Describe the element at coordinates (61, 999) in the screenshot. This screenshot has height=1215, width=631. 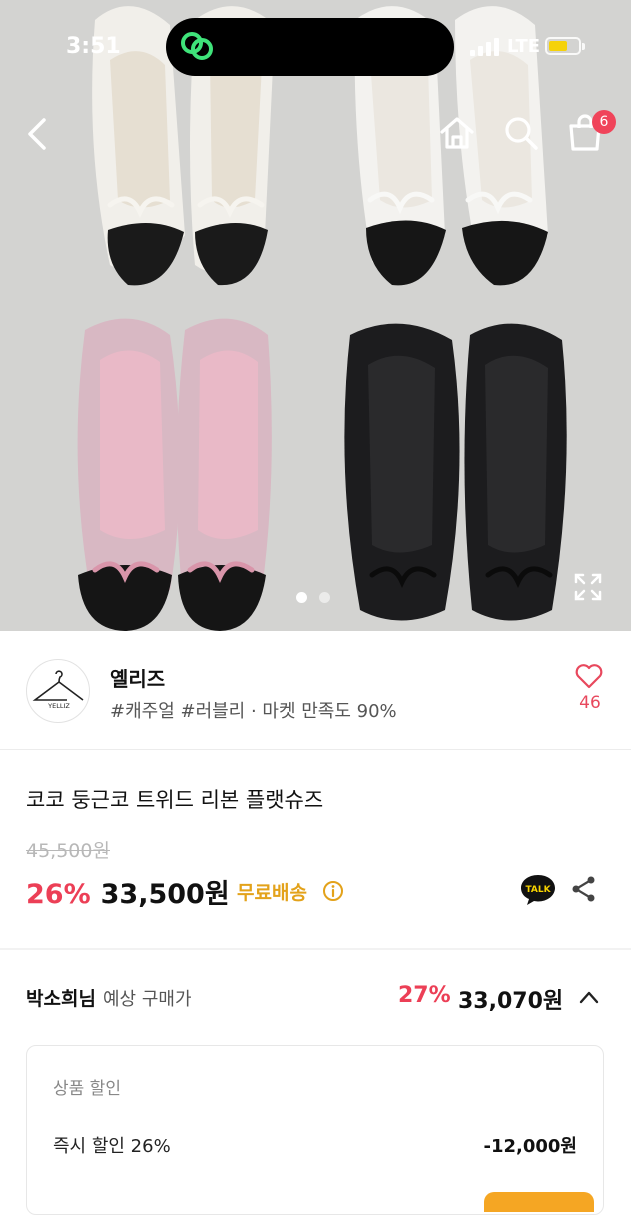
I see `user-name: 박소희님` at that location.